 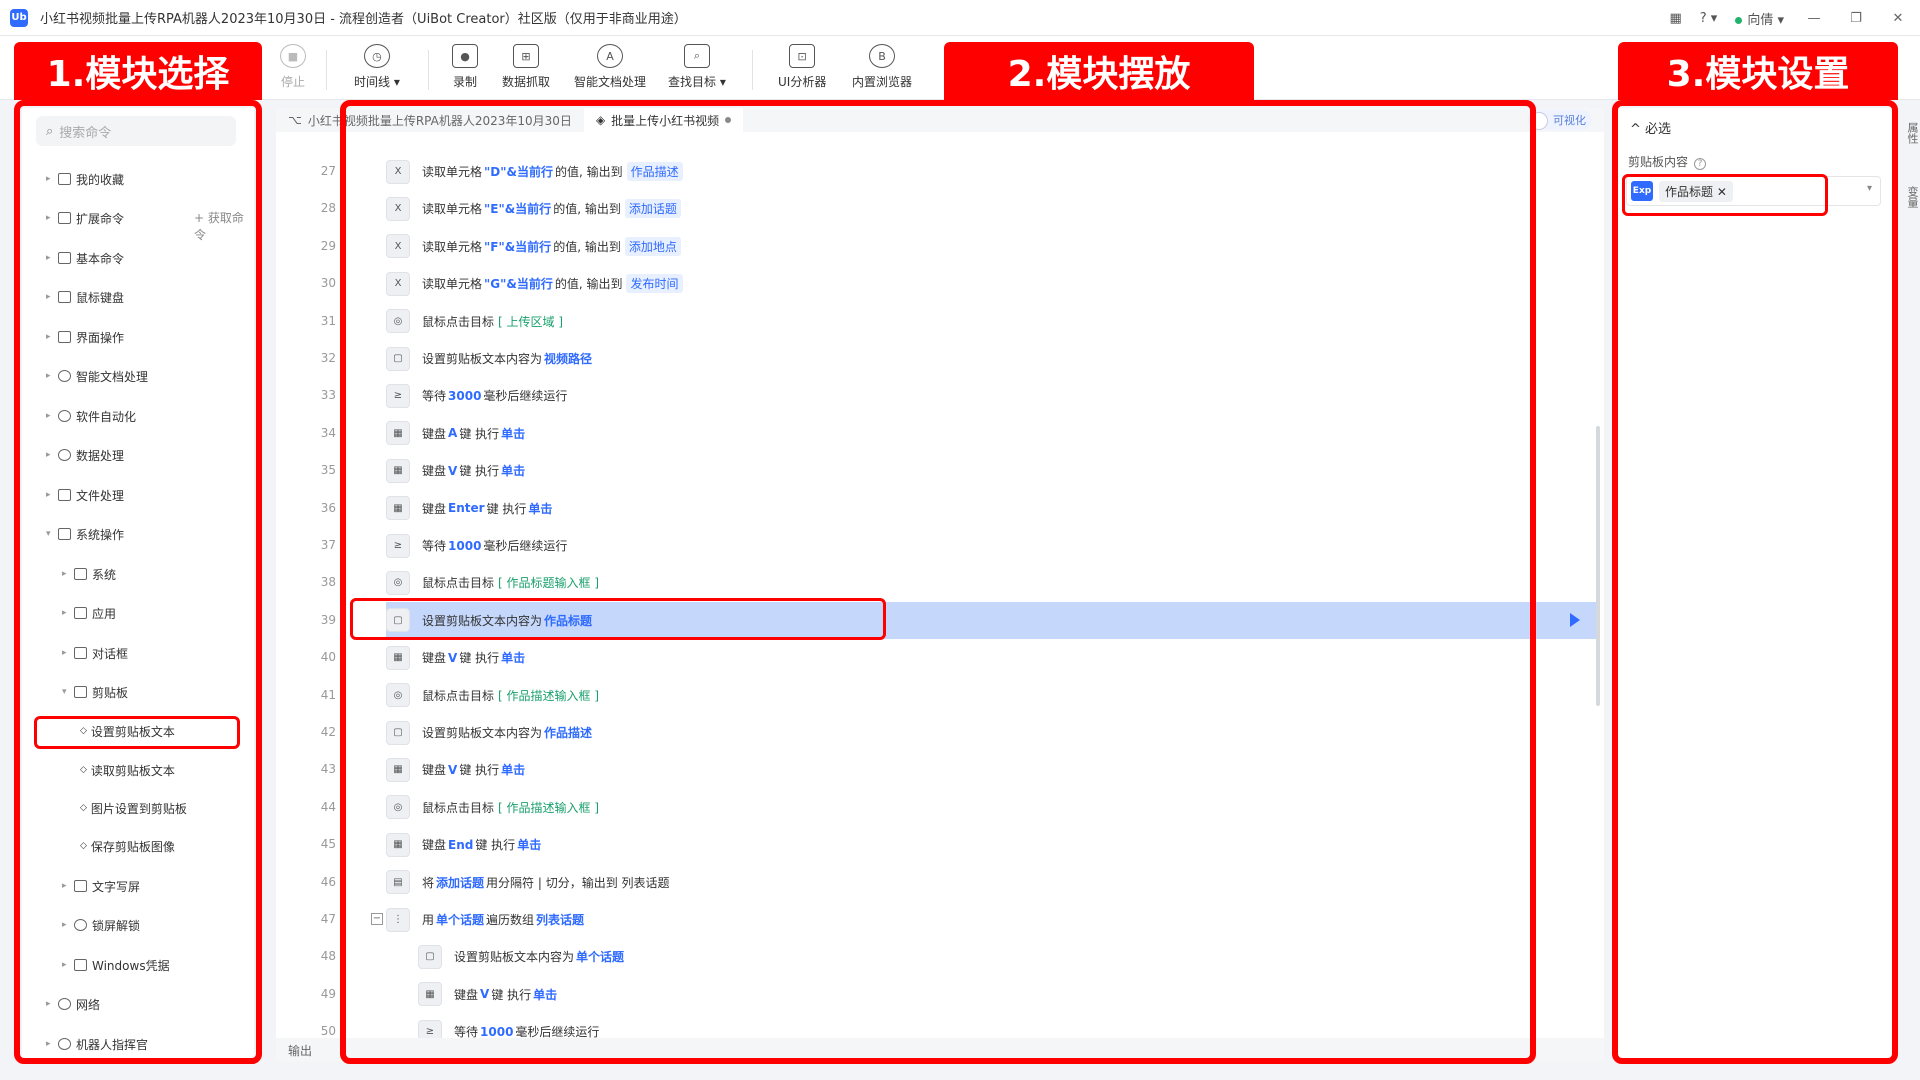 What do you see at coordinates (328, 545) in the screenshot?
I see `line-number: 37` at bounding box center [328, 545].